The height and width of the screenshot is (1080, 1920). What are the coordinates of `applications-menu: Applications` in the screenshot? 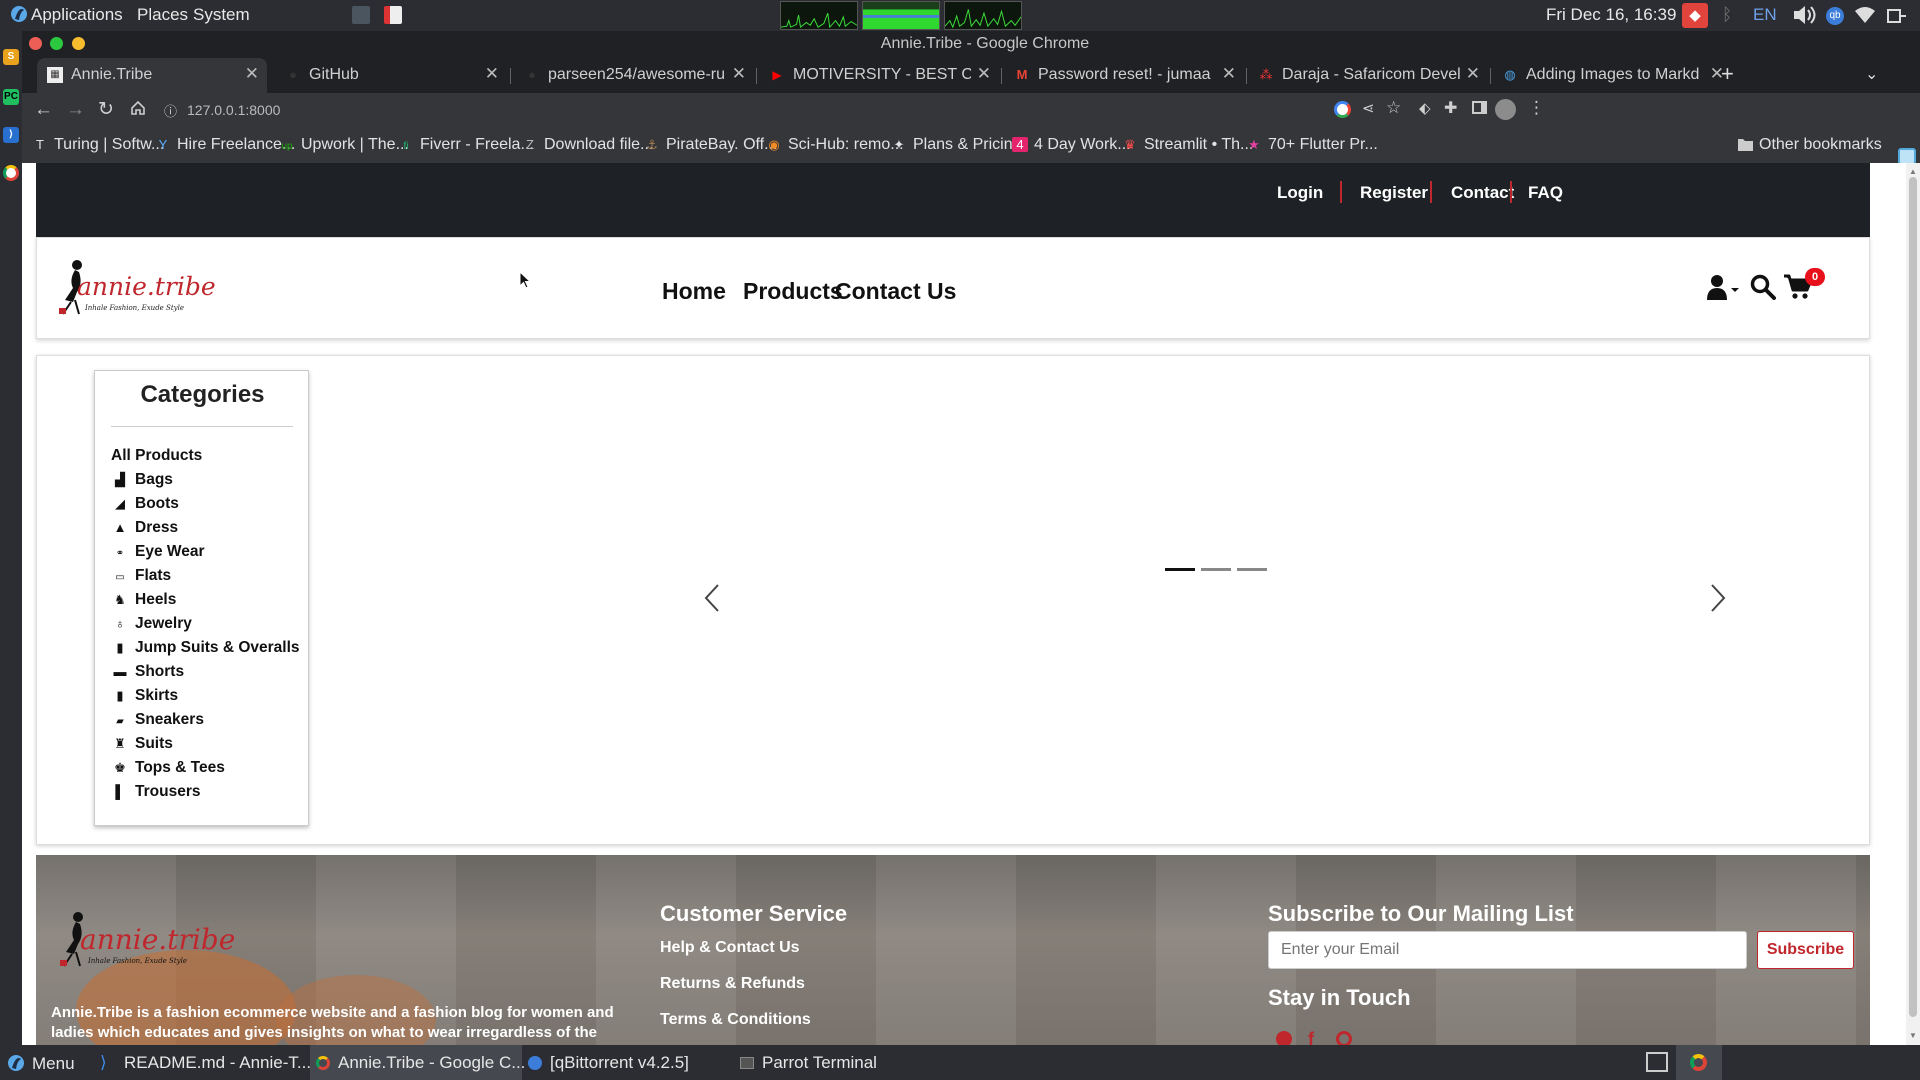 It's located at (77, 15).